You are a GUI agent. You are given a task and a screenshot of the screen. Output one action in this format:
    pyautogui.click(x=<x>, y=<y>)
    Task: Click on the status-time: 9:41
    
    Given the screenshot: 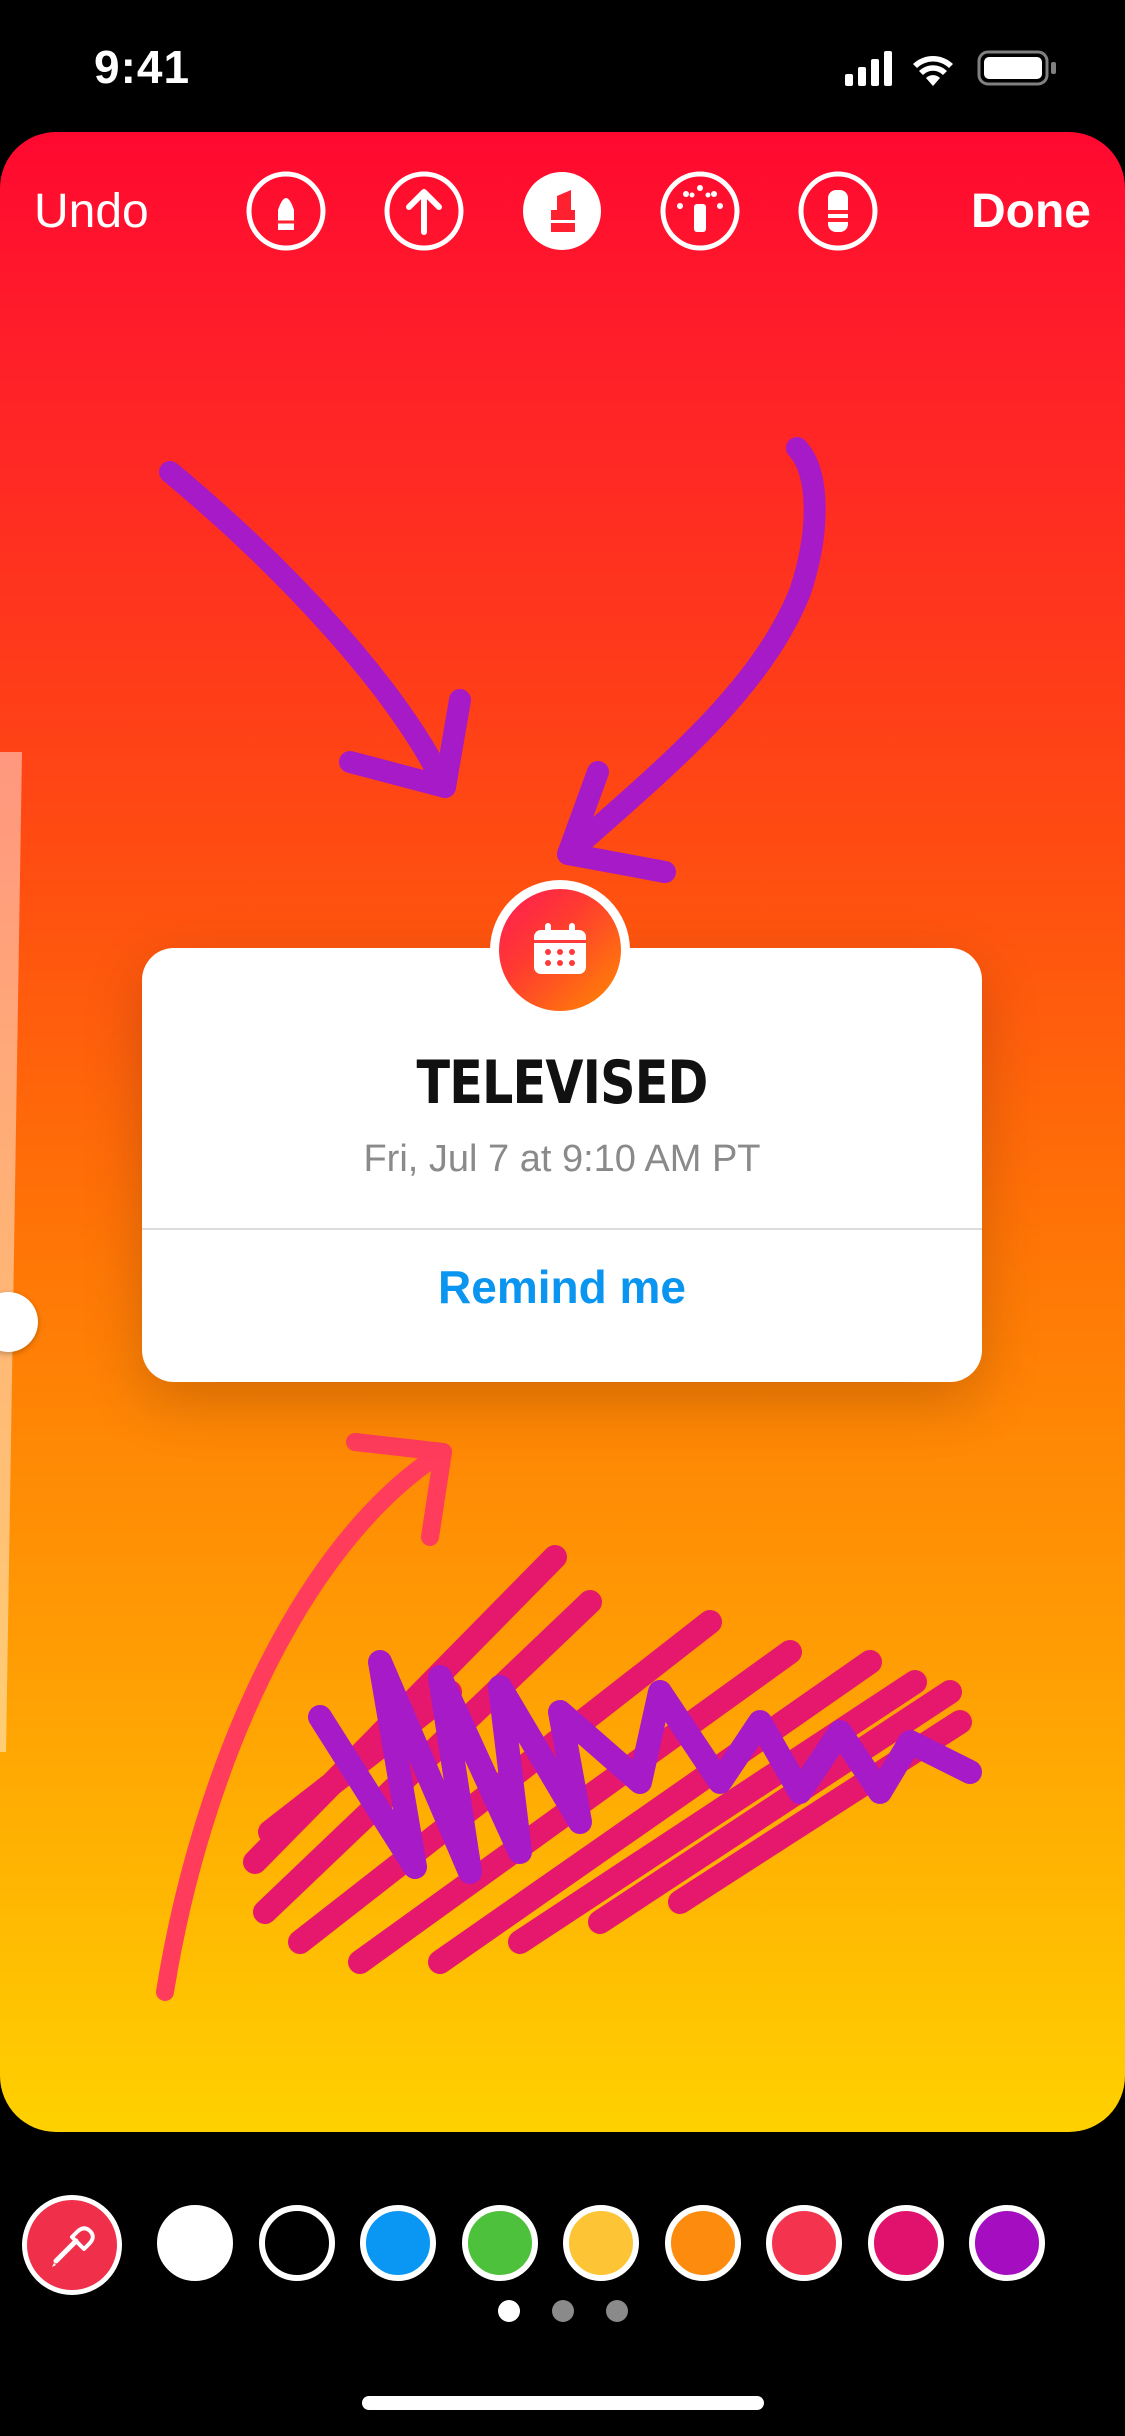 What is the action you would take?
    pyautogui.click(x=142, y=67)
    